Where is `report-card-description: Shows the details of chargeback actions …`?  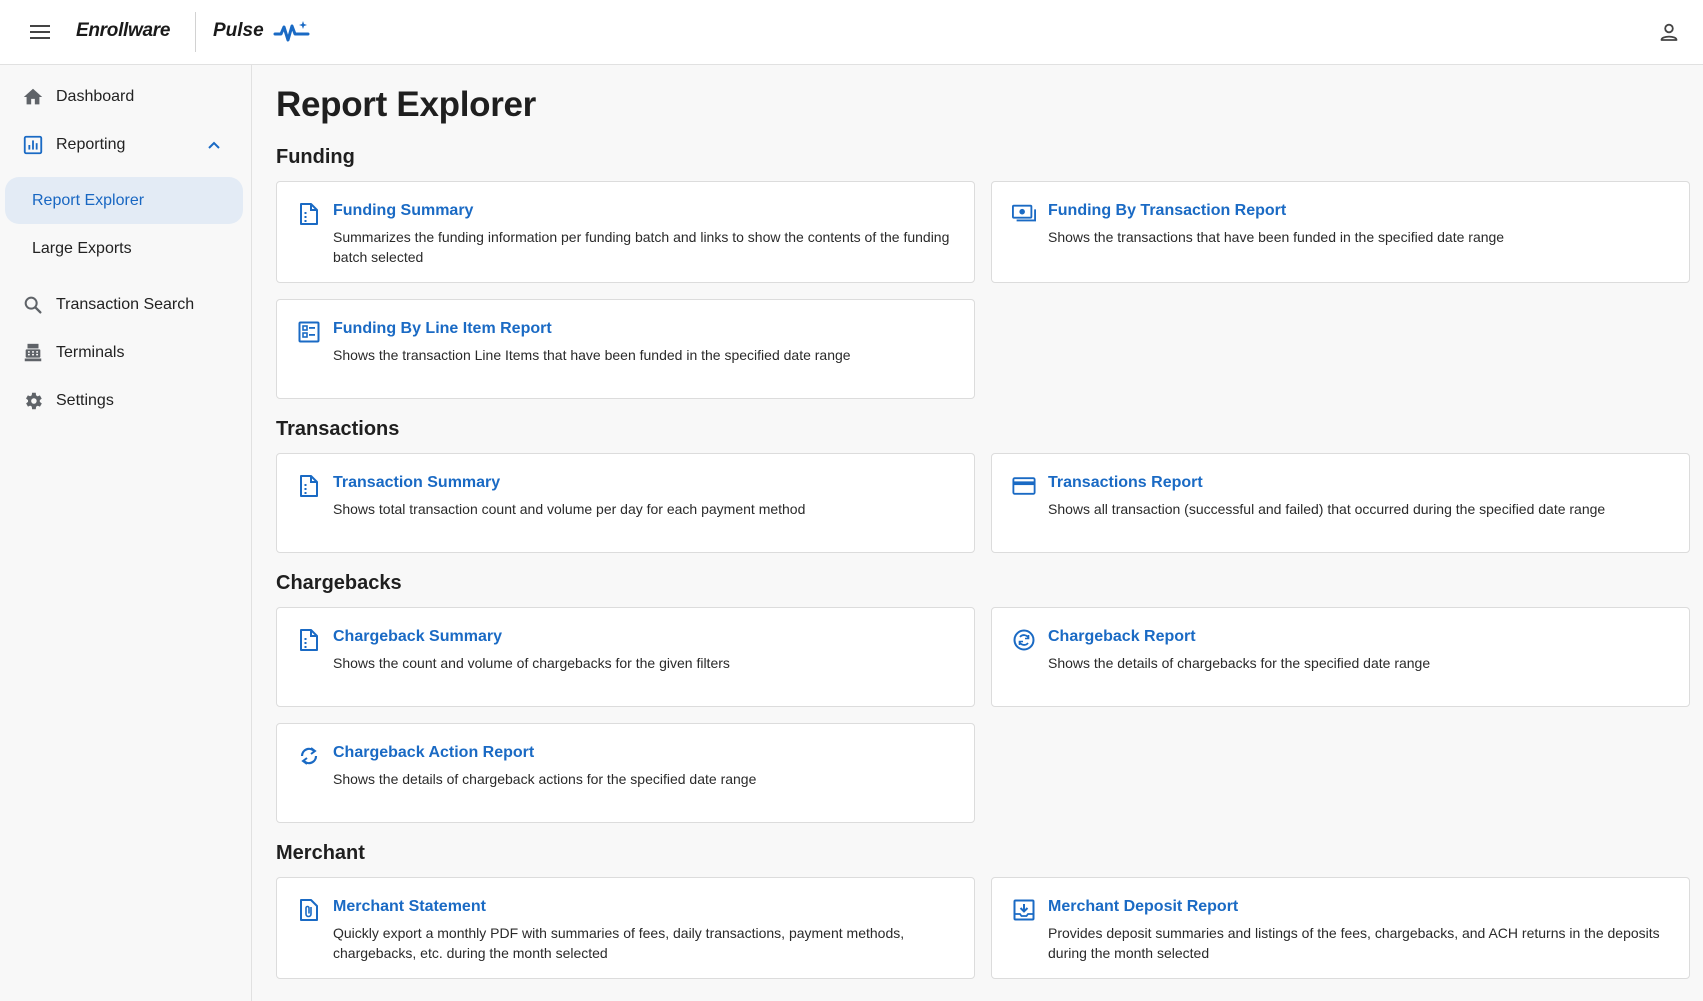 report-card-description: Shows the details of chargeback actions … is located at coordinates (545, 779).